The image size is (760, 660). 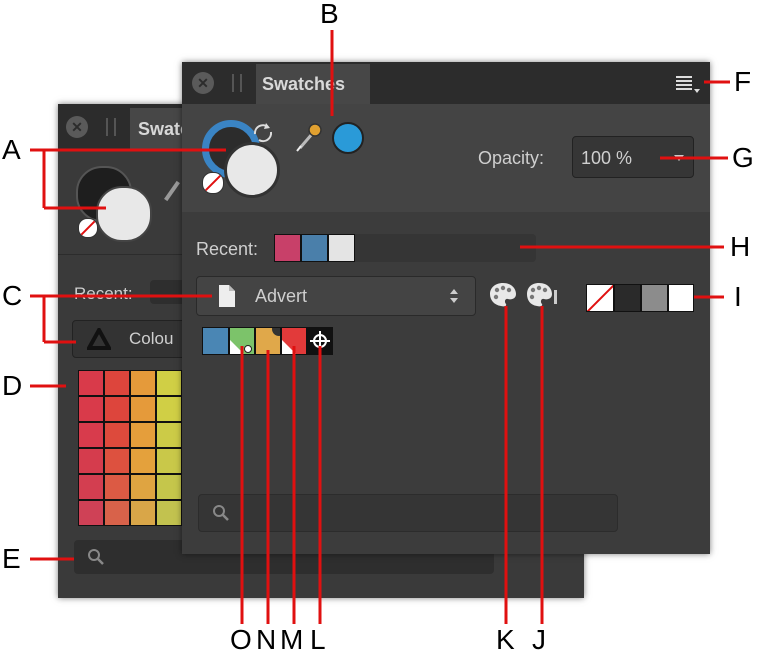 What do you see at coordinates (738, 296) in the screenshot?
I see `callout-i: I` at bounding box center [738, 296].